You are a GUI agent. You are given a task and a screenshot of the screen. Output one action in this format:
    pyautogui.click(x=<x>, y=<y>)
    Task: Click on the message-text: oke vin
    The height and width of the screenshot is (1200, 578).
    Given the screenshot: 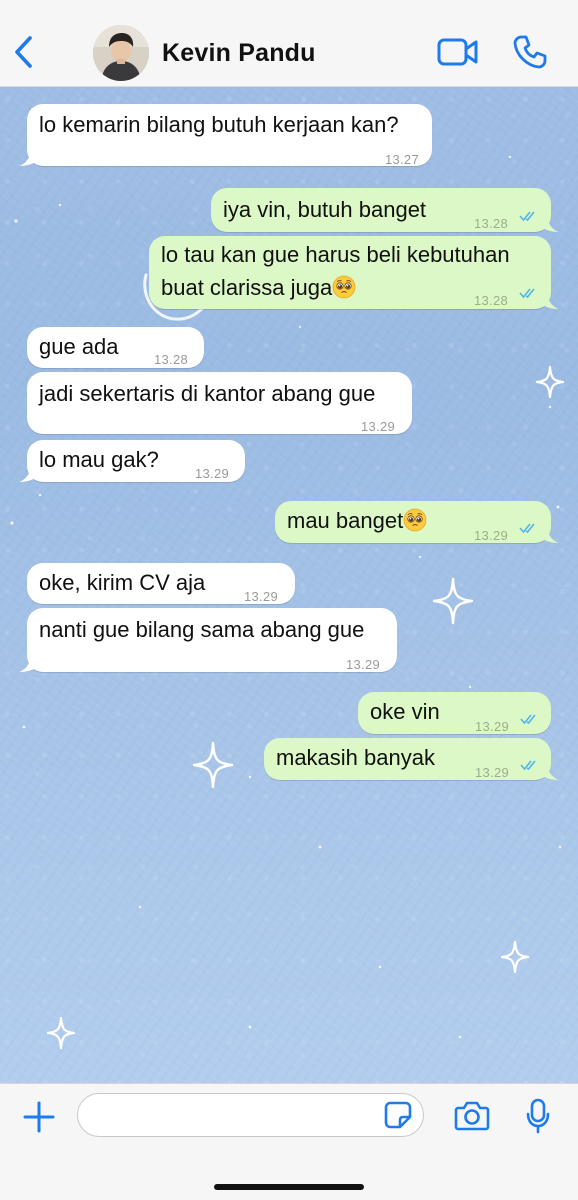 What is the action you would take?
    pyautogui.click(x=405, y=711)
    